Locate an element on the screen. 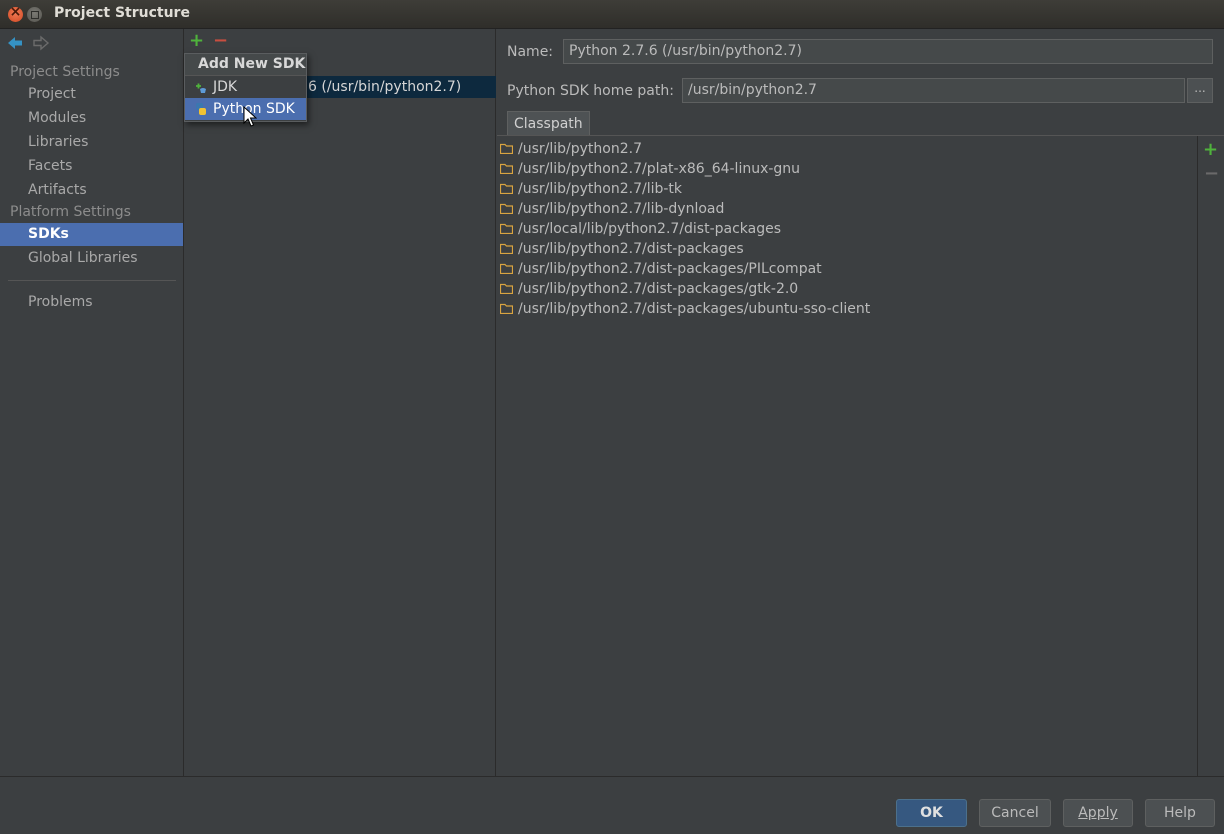 This screenshot has width=1224, height=834. classpath-path: /usr/lib/python2.7/lib-dynload is located at coordinates (621, 209).